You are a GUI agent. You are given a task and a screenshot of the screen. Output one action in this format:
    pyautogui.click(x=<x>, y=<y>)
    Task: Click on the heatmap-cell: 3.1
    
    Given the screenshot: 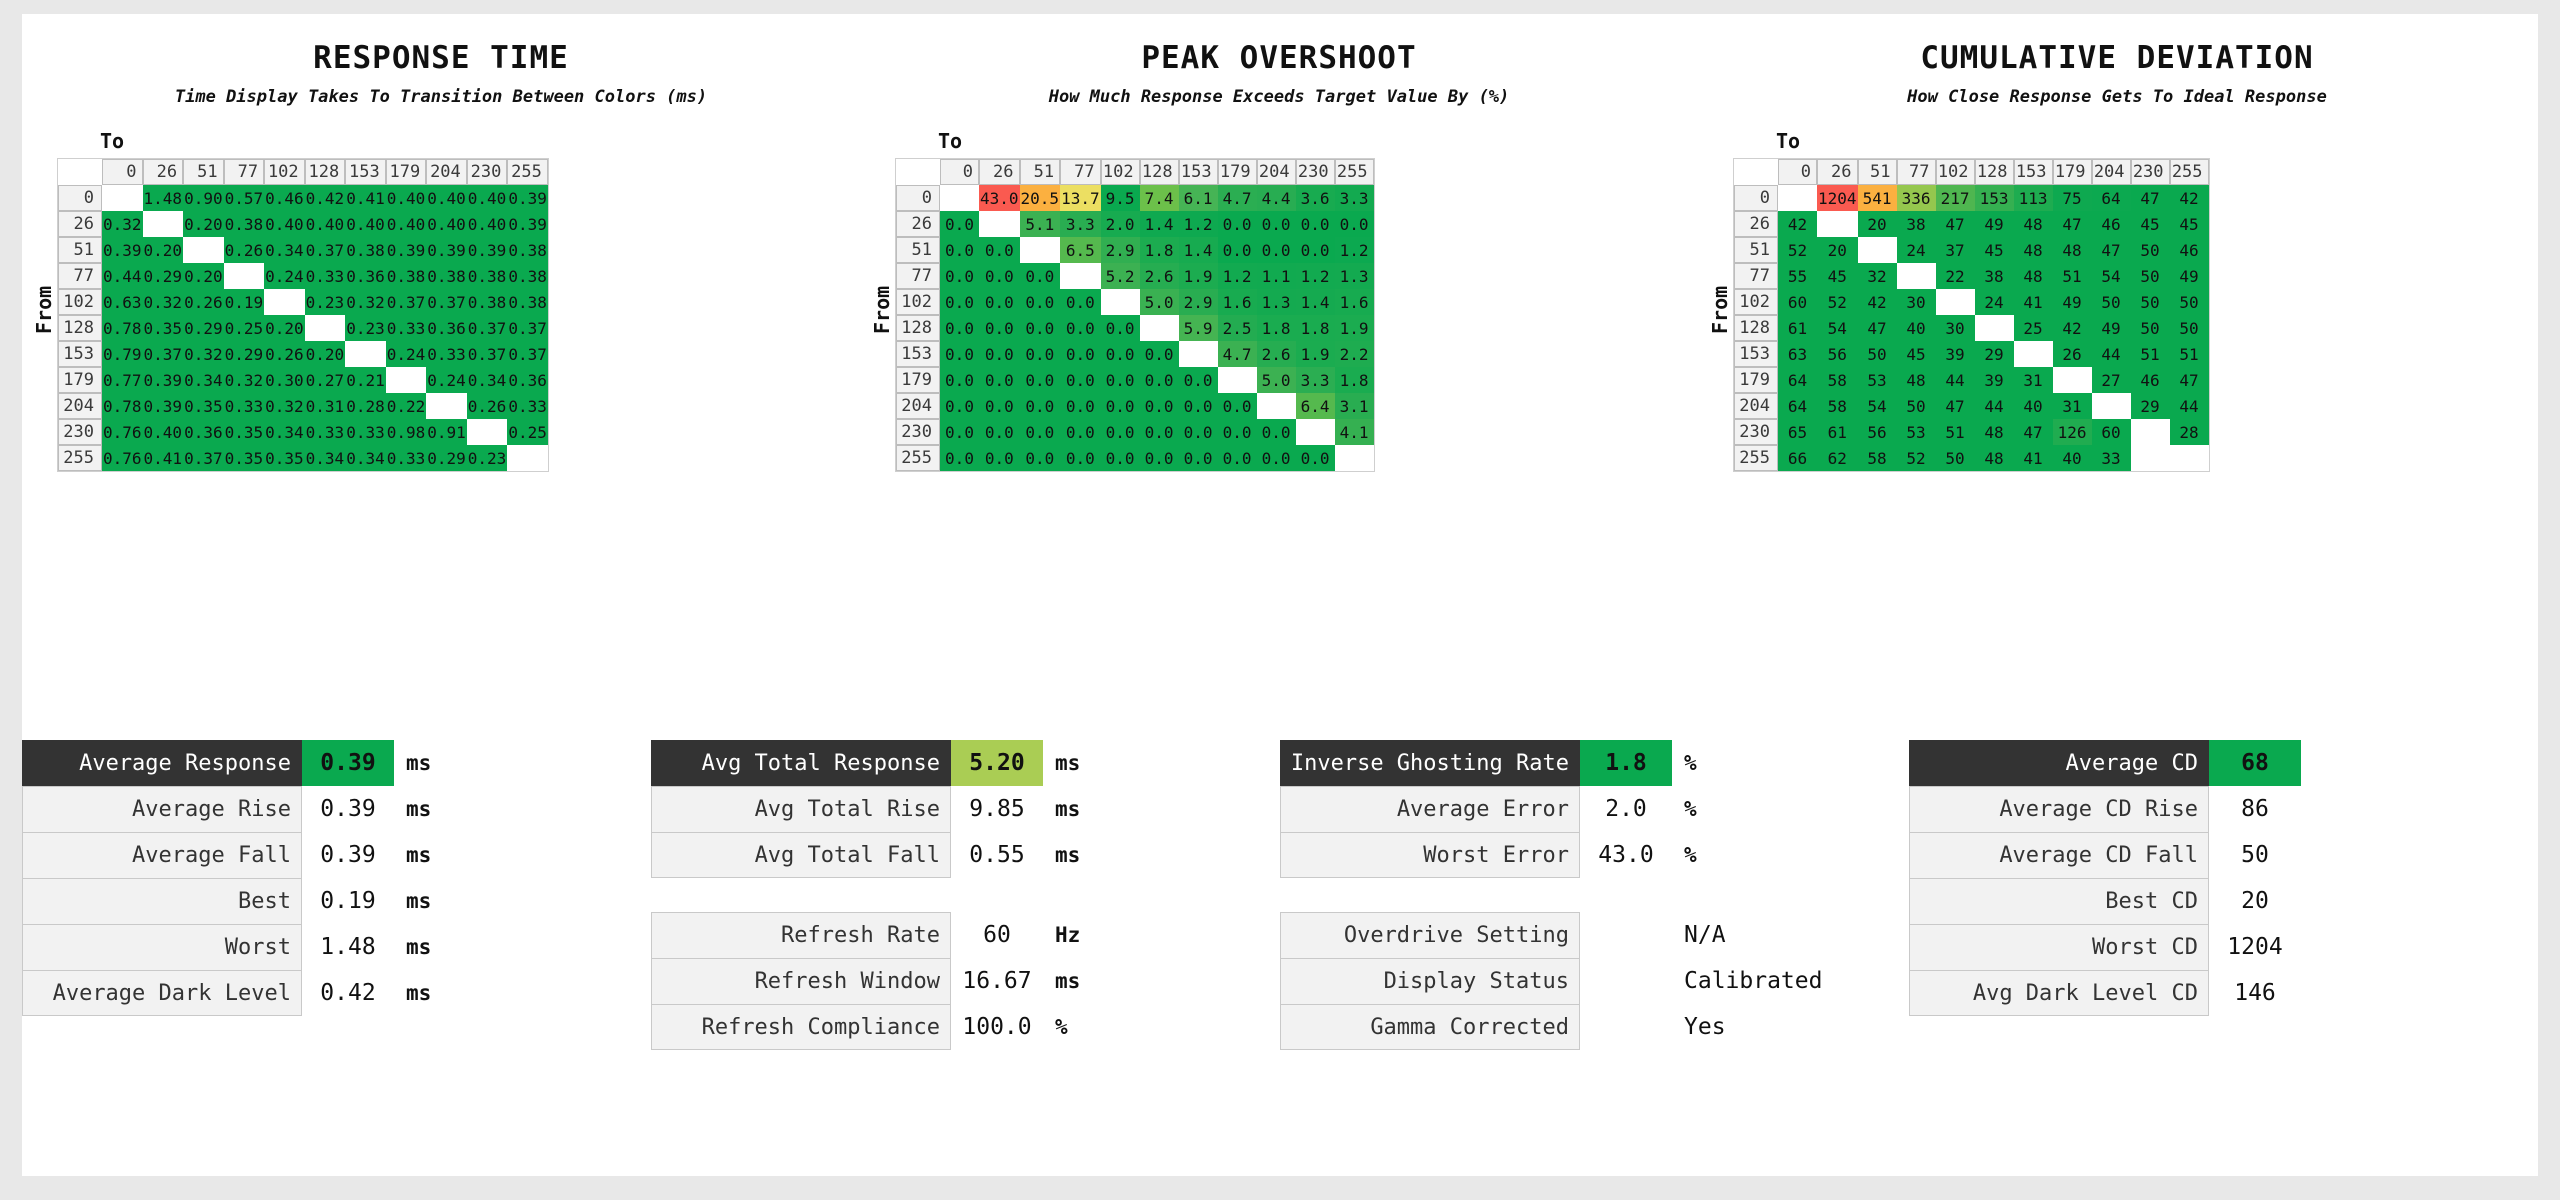 What is the action you would take?
    pyautogui.click(x=1354, y=406)
    